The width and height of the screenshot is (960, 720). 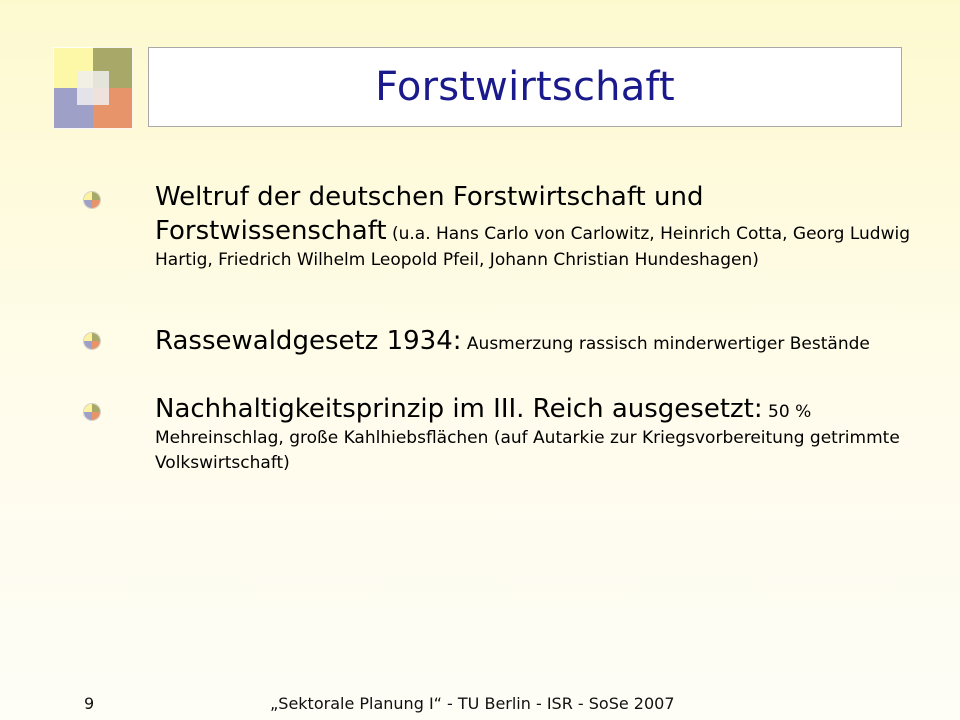 What do you see at coordinates (89, 703) in the screenshot?
I see `page-number: 9` at bounding box center [89, 703].